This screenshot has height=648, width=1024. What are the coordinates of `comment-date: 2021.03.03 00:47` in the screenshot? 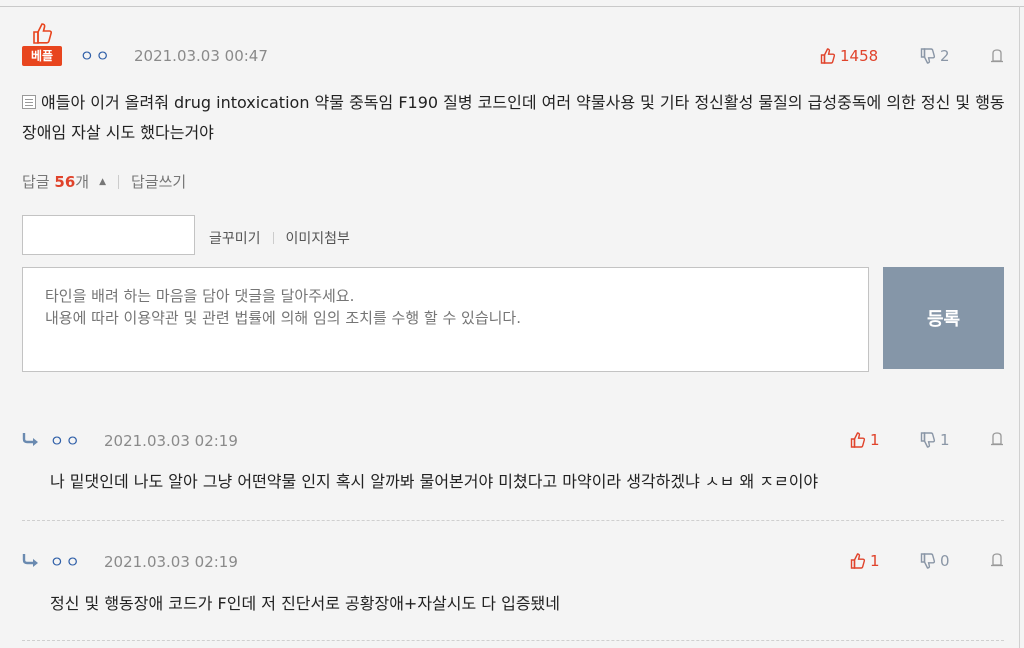 It's located at (201, 56).